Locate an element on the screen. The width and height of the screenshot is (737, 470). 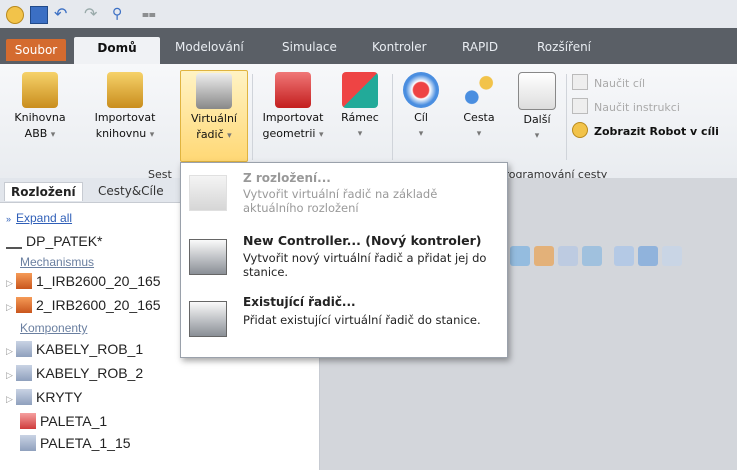
tab-file: Soubor is located at coordinates (36, 50).